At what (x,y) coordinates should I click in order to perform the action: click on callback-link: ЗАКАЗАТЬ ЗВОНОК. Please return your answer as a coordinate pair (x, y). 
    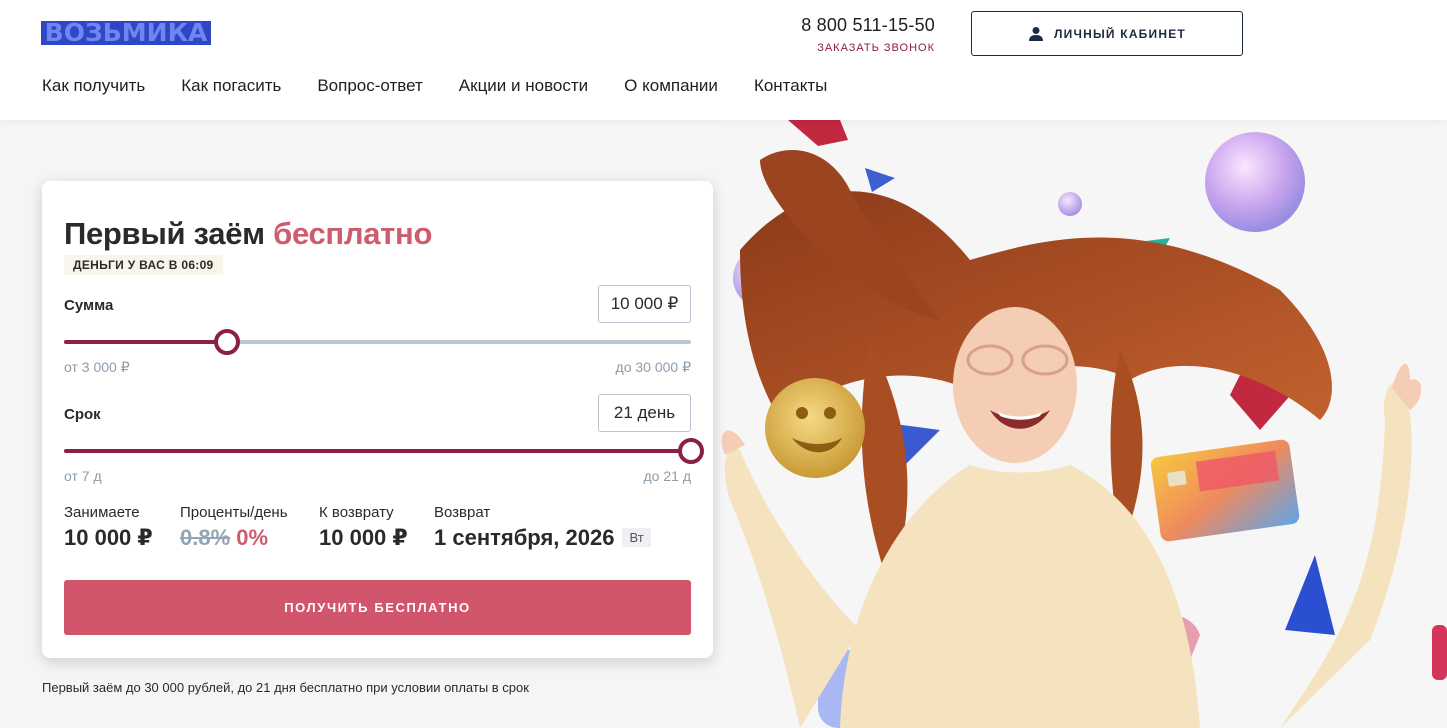
    Looking at the image, I should click on (868, 48).